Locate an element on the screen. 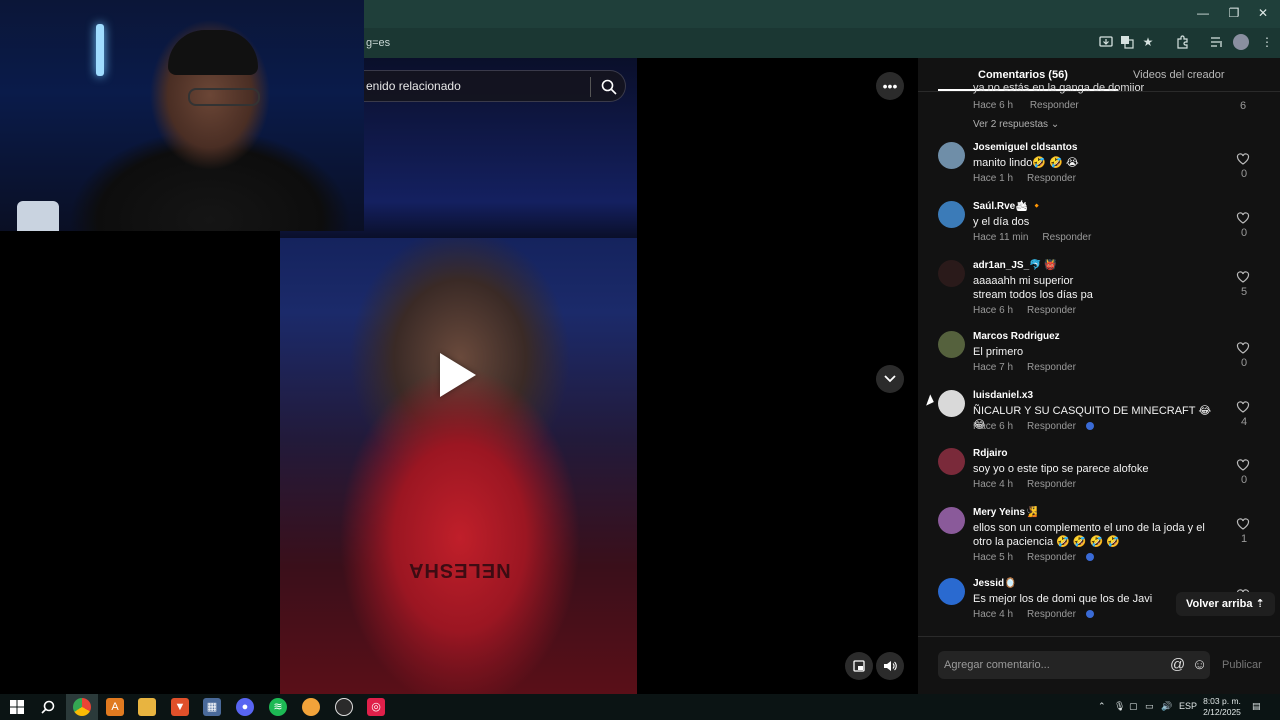 The image size is (1280, 720). volume-icon: 🔊 is located at coordinates (1166, 706).